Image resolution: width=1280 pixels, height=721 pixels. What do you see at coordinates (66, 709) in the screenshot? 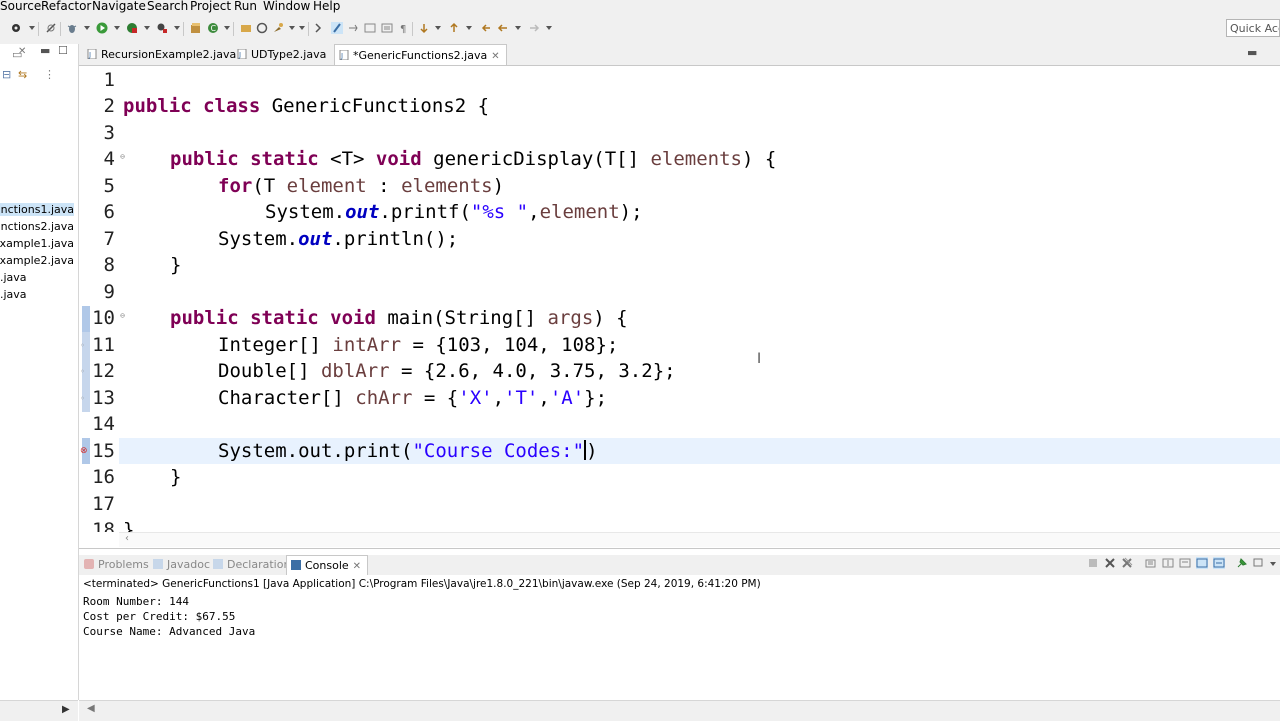
I see `scroll-right-icon: ▶` at bounding box center [66, 709].